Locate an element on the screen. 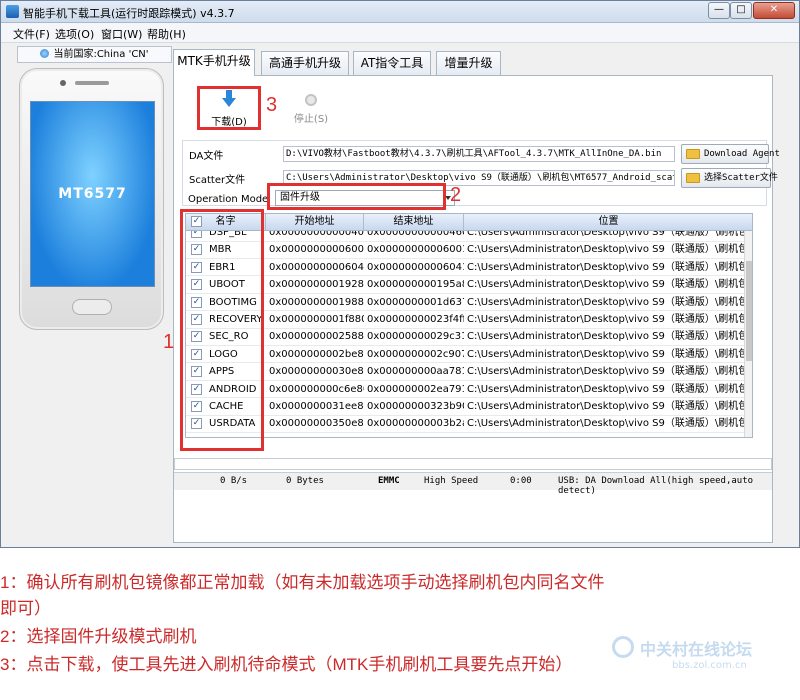 The height and width of the screenshot is (700, 800). table-header: ✓ 名字 开始地址 结束地址 位置 is located at coordinates (469, 222).